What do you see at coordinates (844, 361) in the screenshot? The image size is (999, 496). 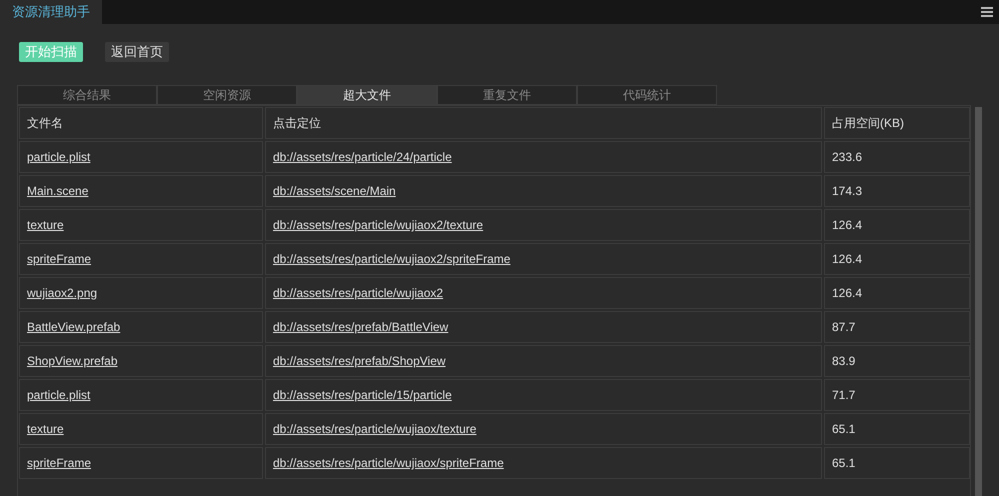 I see `table-cell-text: 83.9` at bounding box center [844, 361].